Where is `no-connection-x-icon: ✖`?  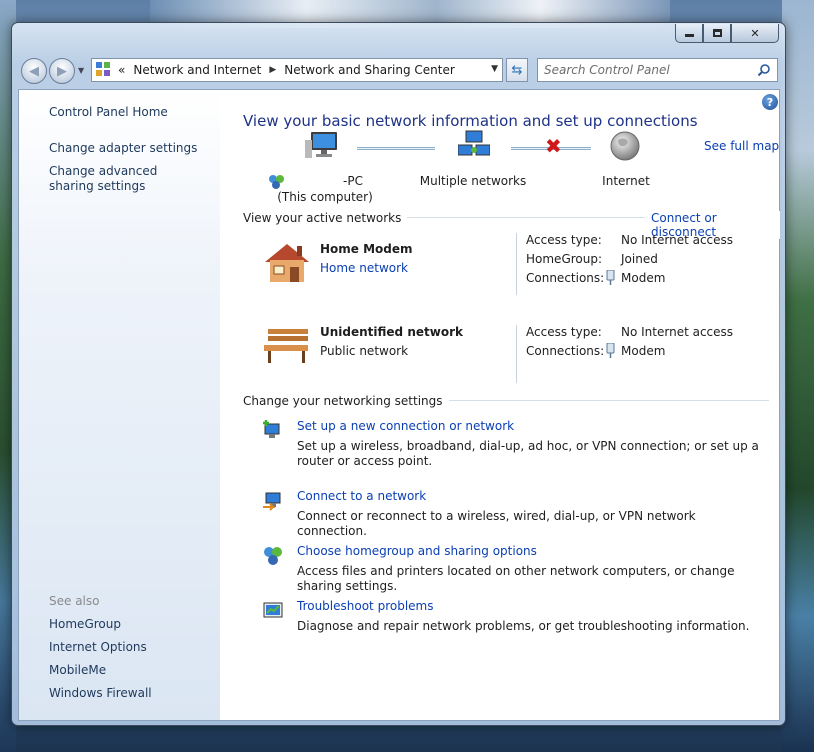 no-connection-x-icon: ✖ is located at coordinates (553, 146).